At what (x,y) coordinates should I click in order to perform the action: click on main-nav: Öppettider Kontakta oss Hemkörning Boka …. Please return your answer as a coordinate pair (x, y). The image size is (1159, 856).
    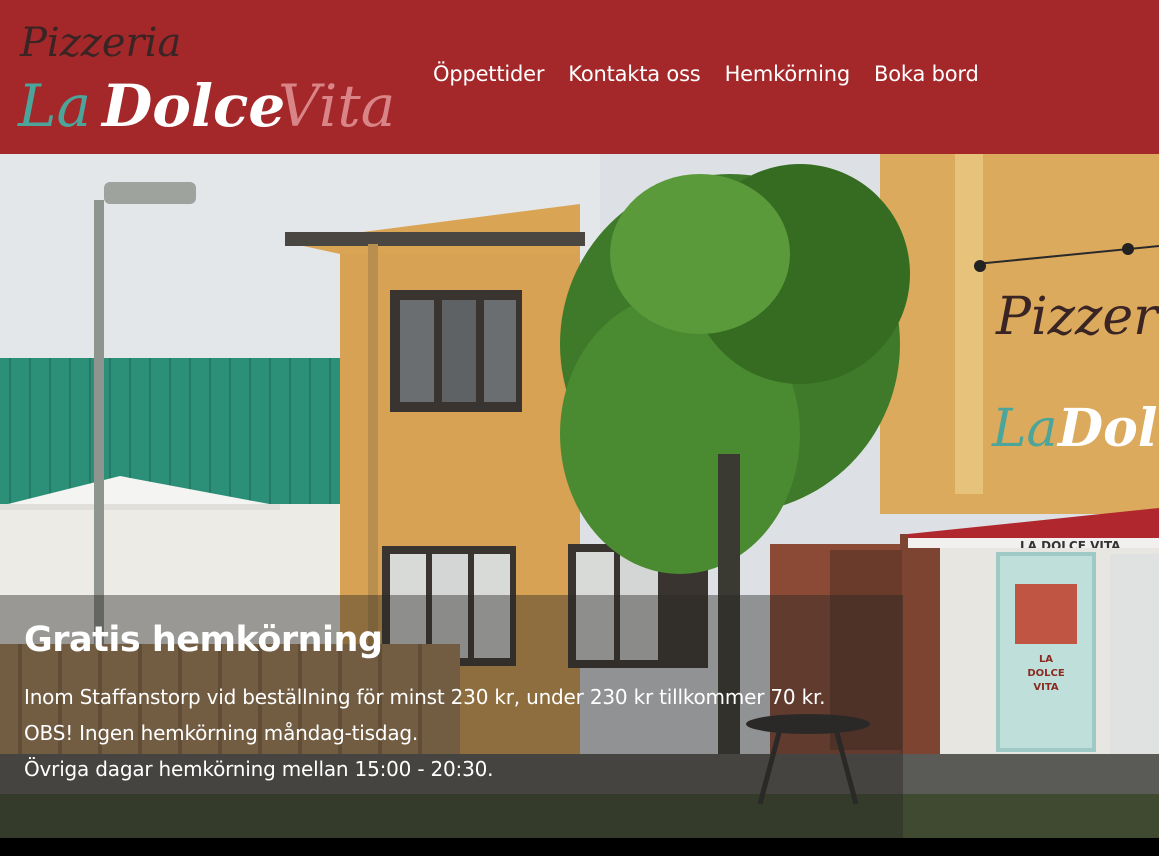
    Looking at the image, I should click on (718, 74).